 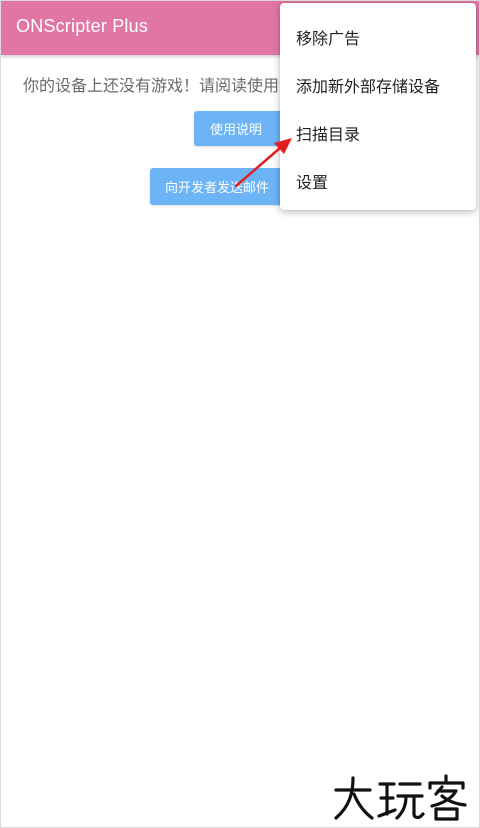 I want to click on menu-item-scan-directory: 扫描目录, so click(x=328, y=133).